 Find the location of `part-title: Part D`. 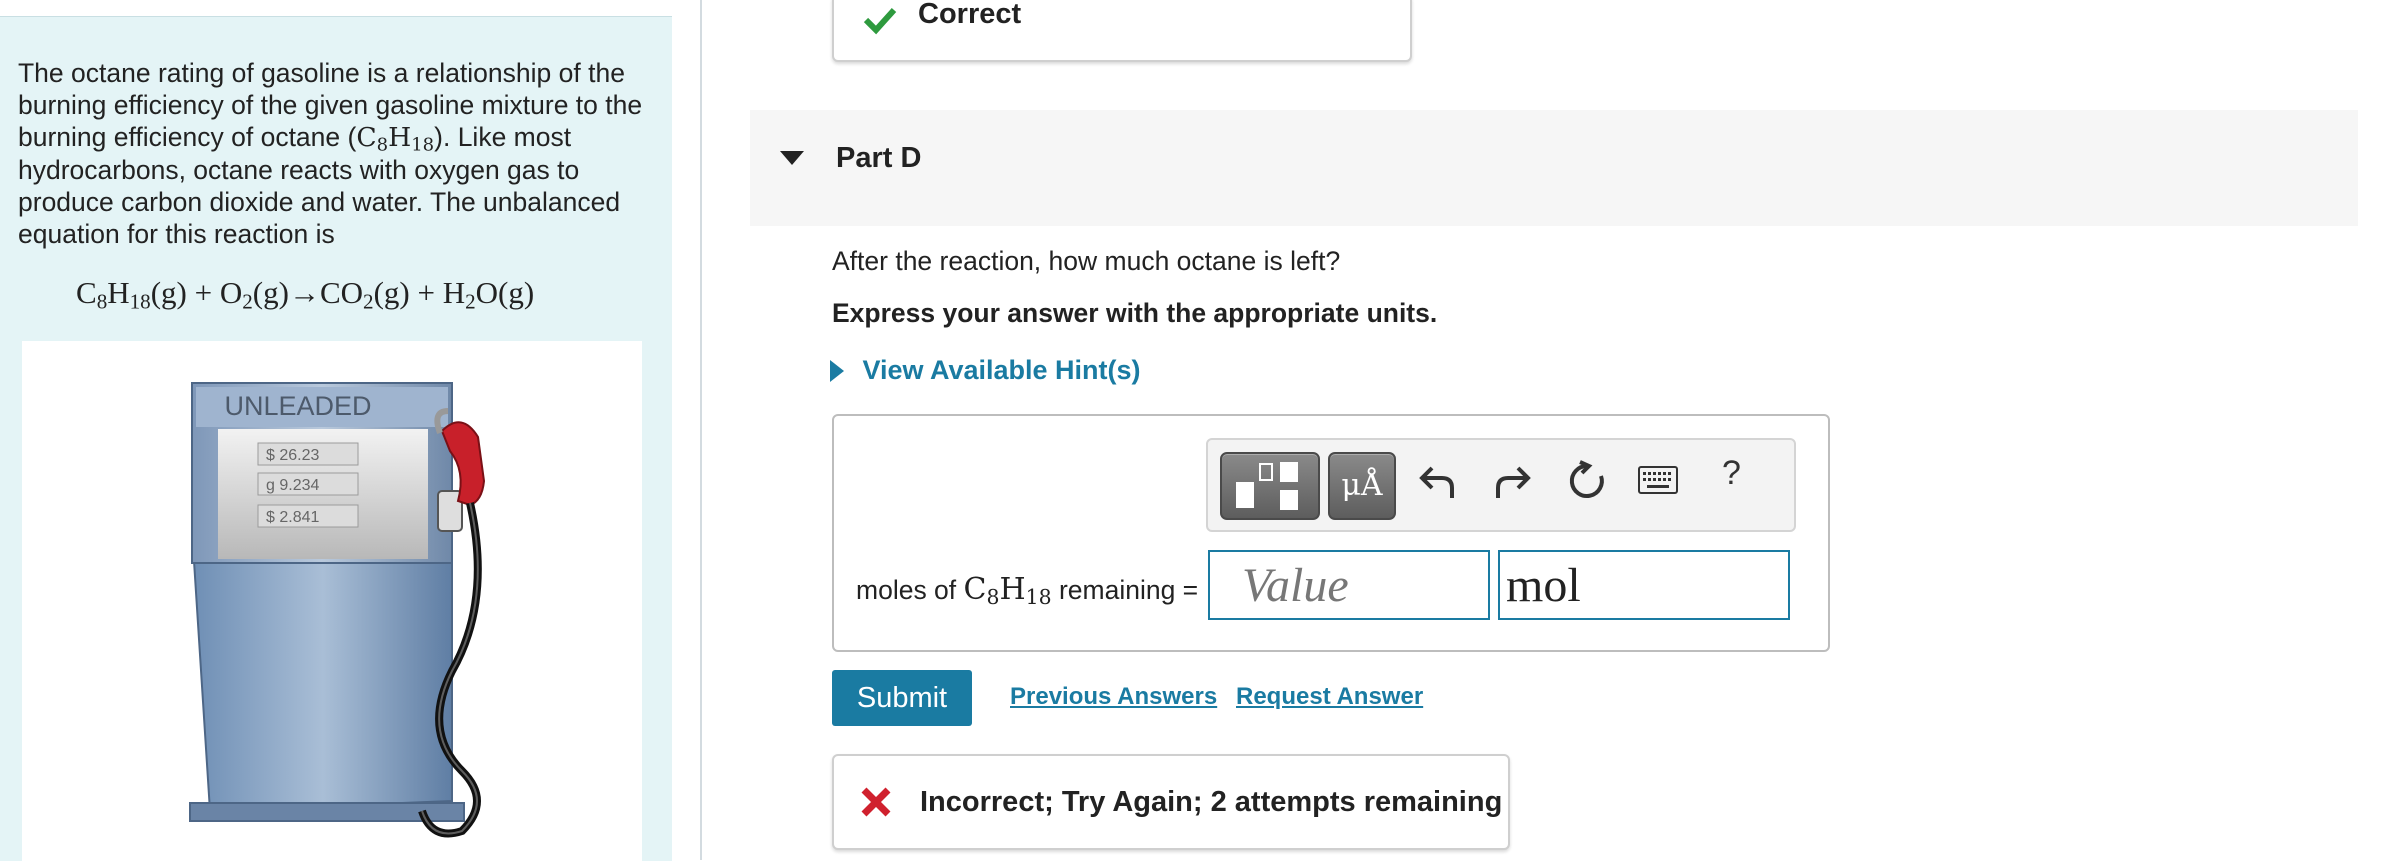

part-title: Part D is located at coordinates (879, 158).